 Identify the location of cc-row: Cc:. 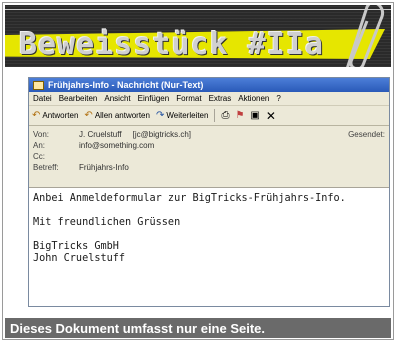
(209, 156).